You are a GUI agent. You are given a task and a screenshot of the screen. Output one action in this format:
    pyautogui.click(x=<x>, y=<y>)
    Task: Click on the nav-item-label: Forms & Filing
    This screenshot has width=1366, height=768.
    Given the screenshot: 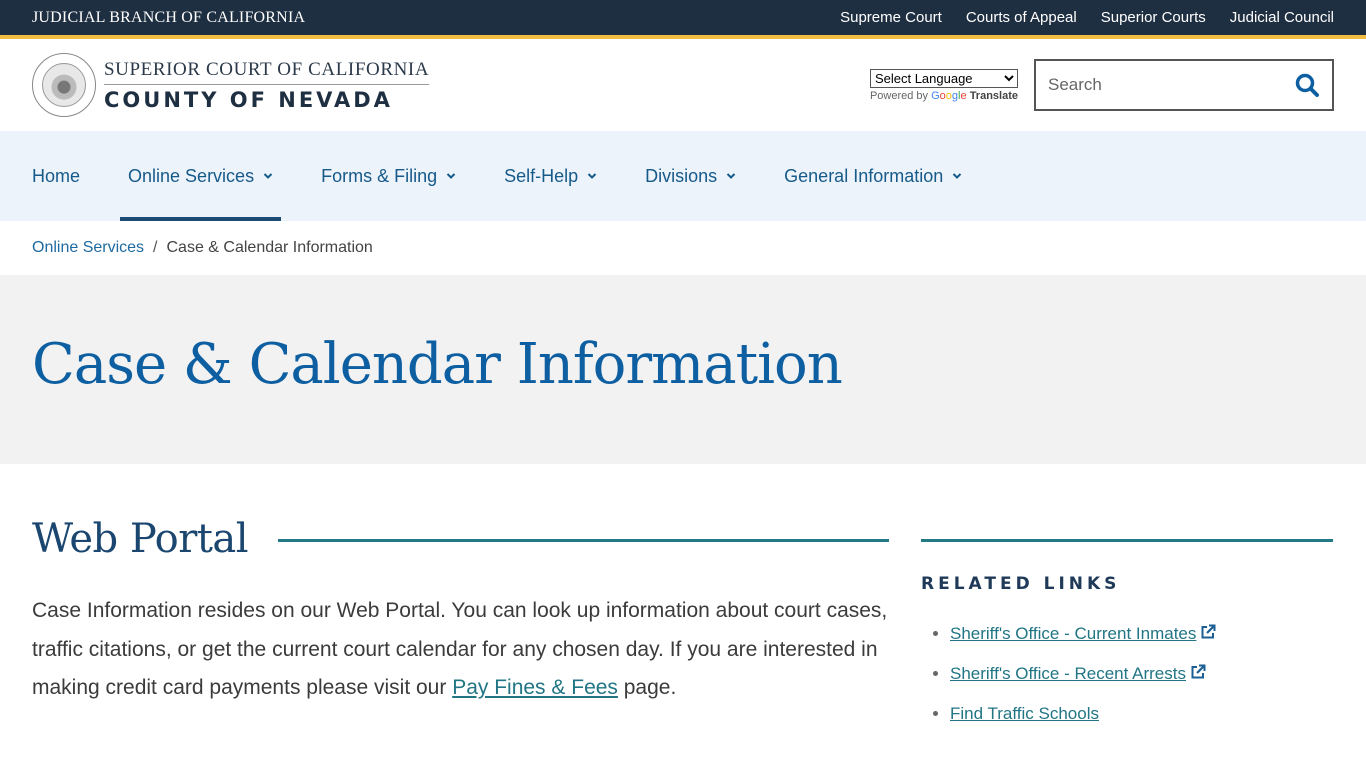 What is the action you would take?
    pyautogui.click(x=379, y=175)
    